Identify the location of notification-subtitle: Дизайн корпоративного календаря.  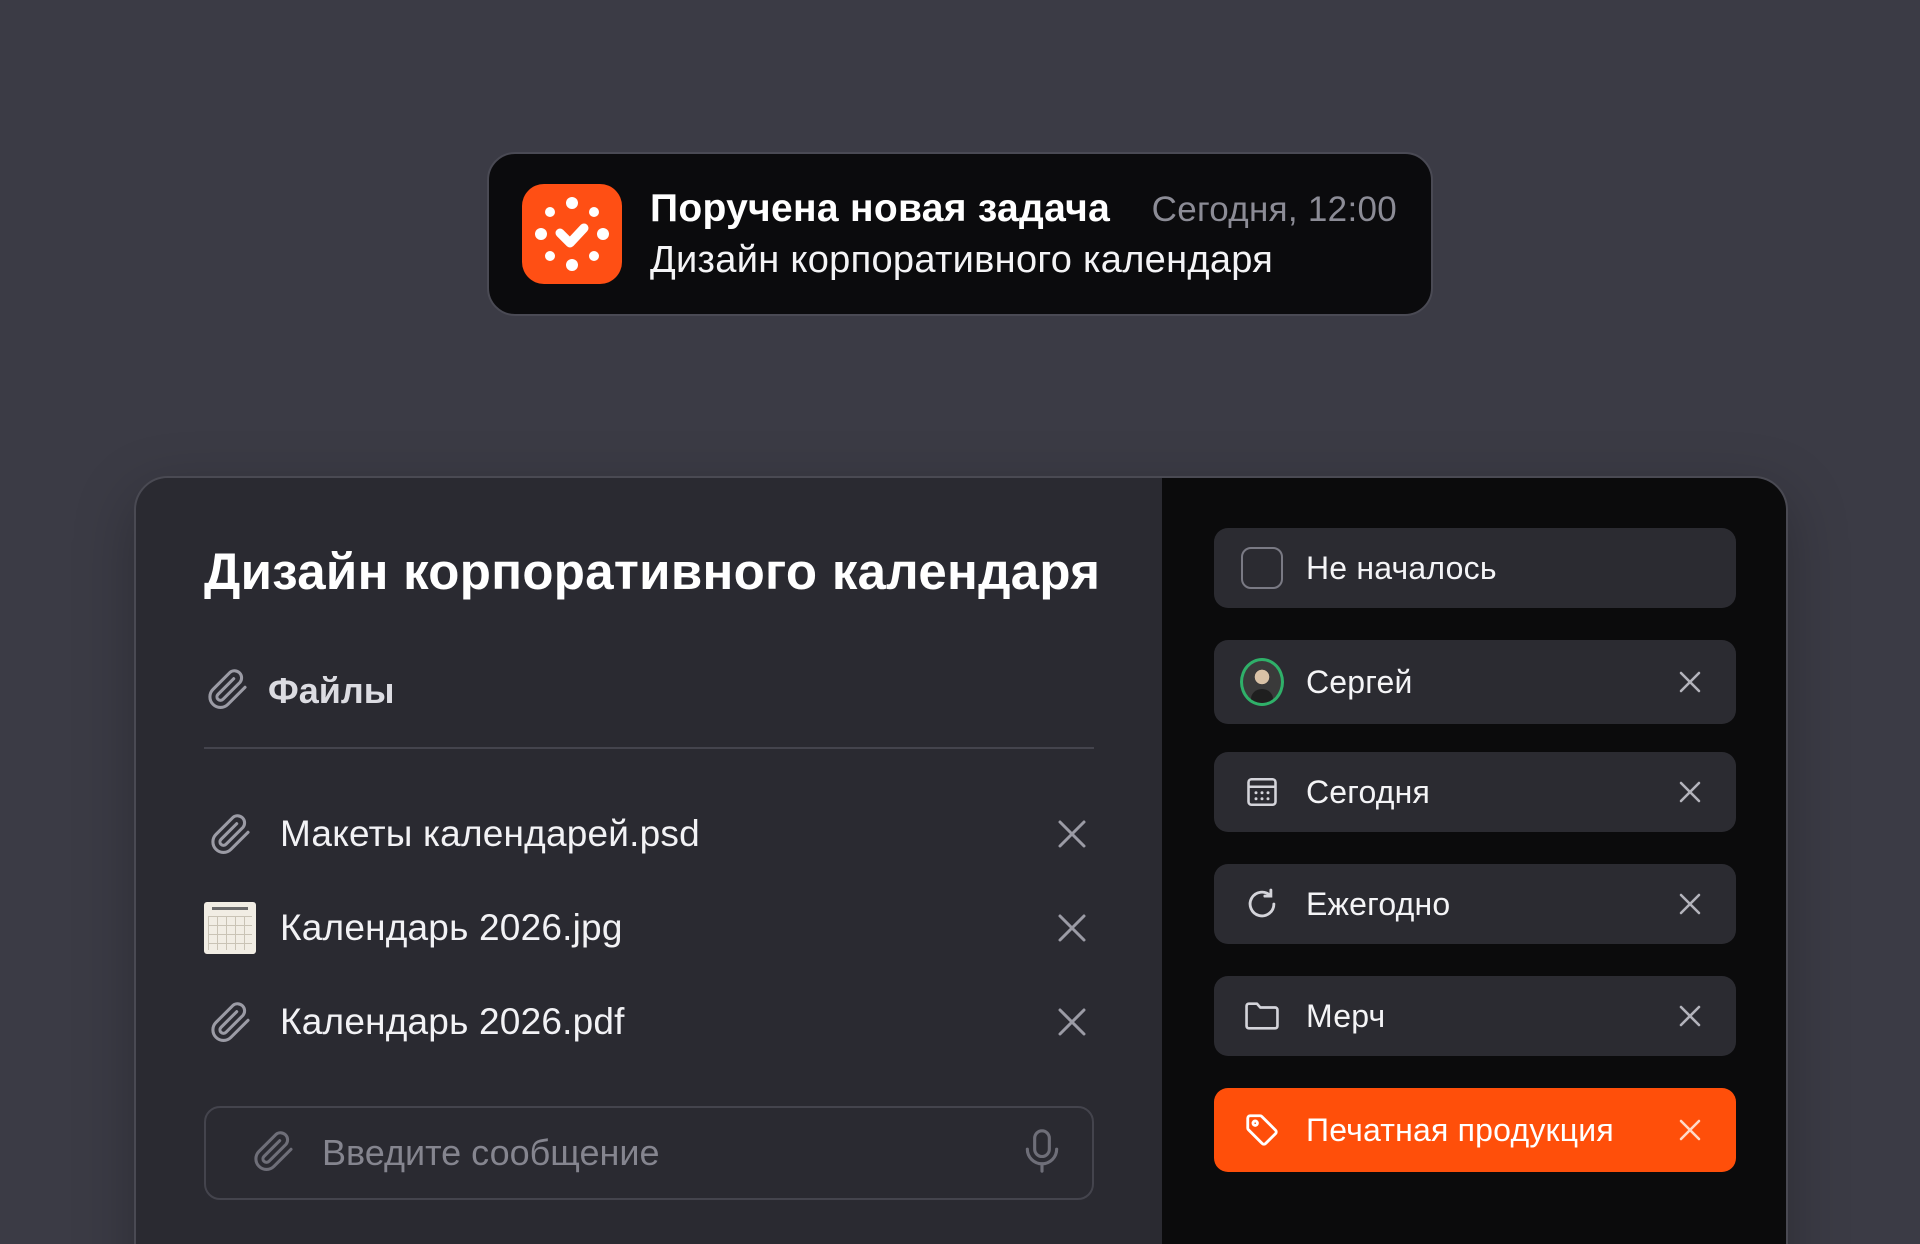
(962, 259).